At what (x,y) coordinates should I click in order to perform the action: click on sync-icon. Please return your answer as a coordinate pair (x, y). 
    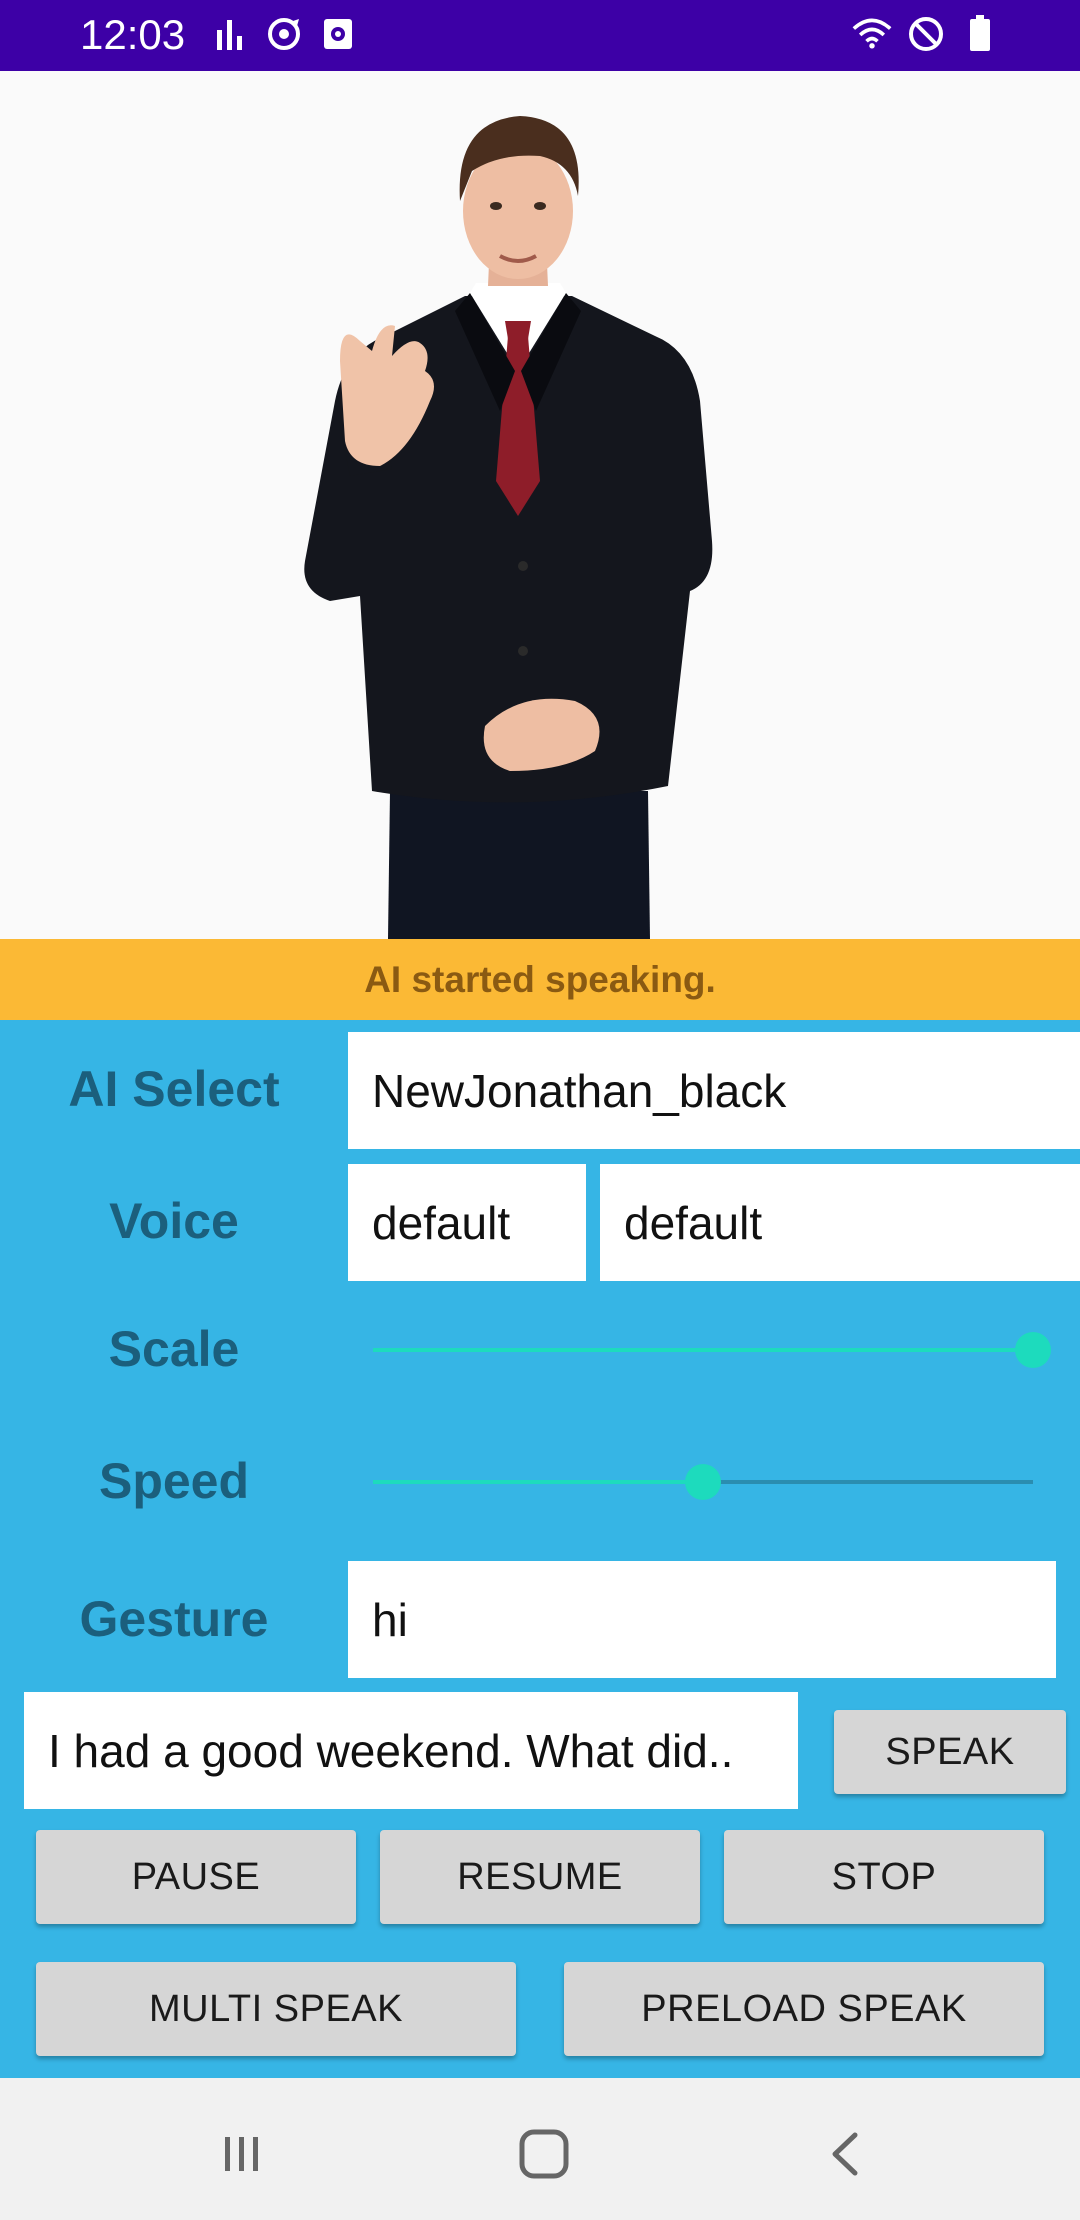
    Looking at the image, I should click on (284, 34).